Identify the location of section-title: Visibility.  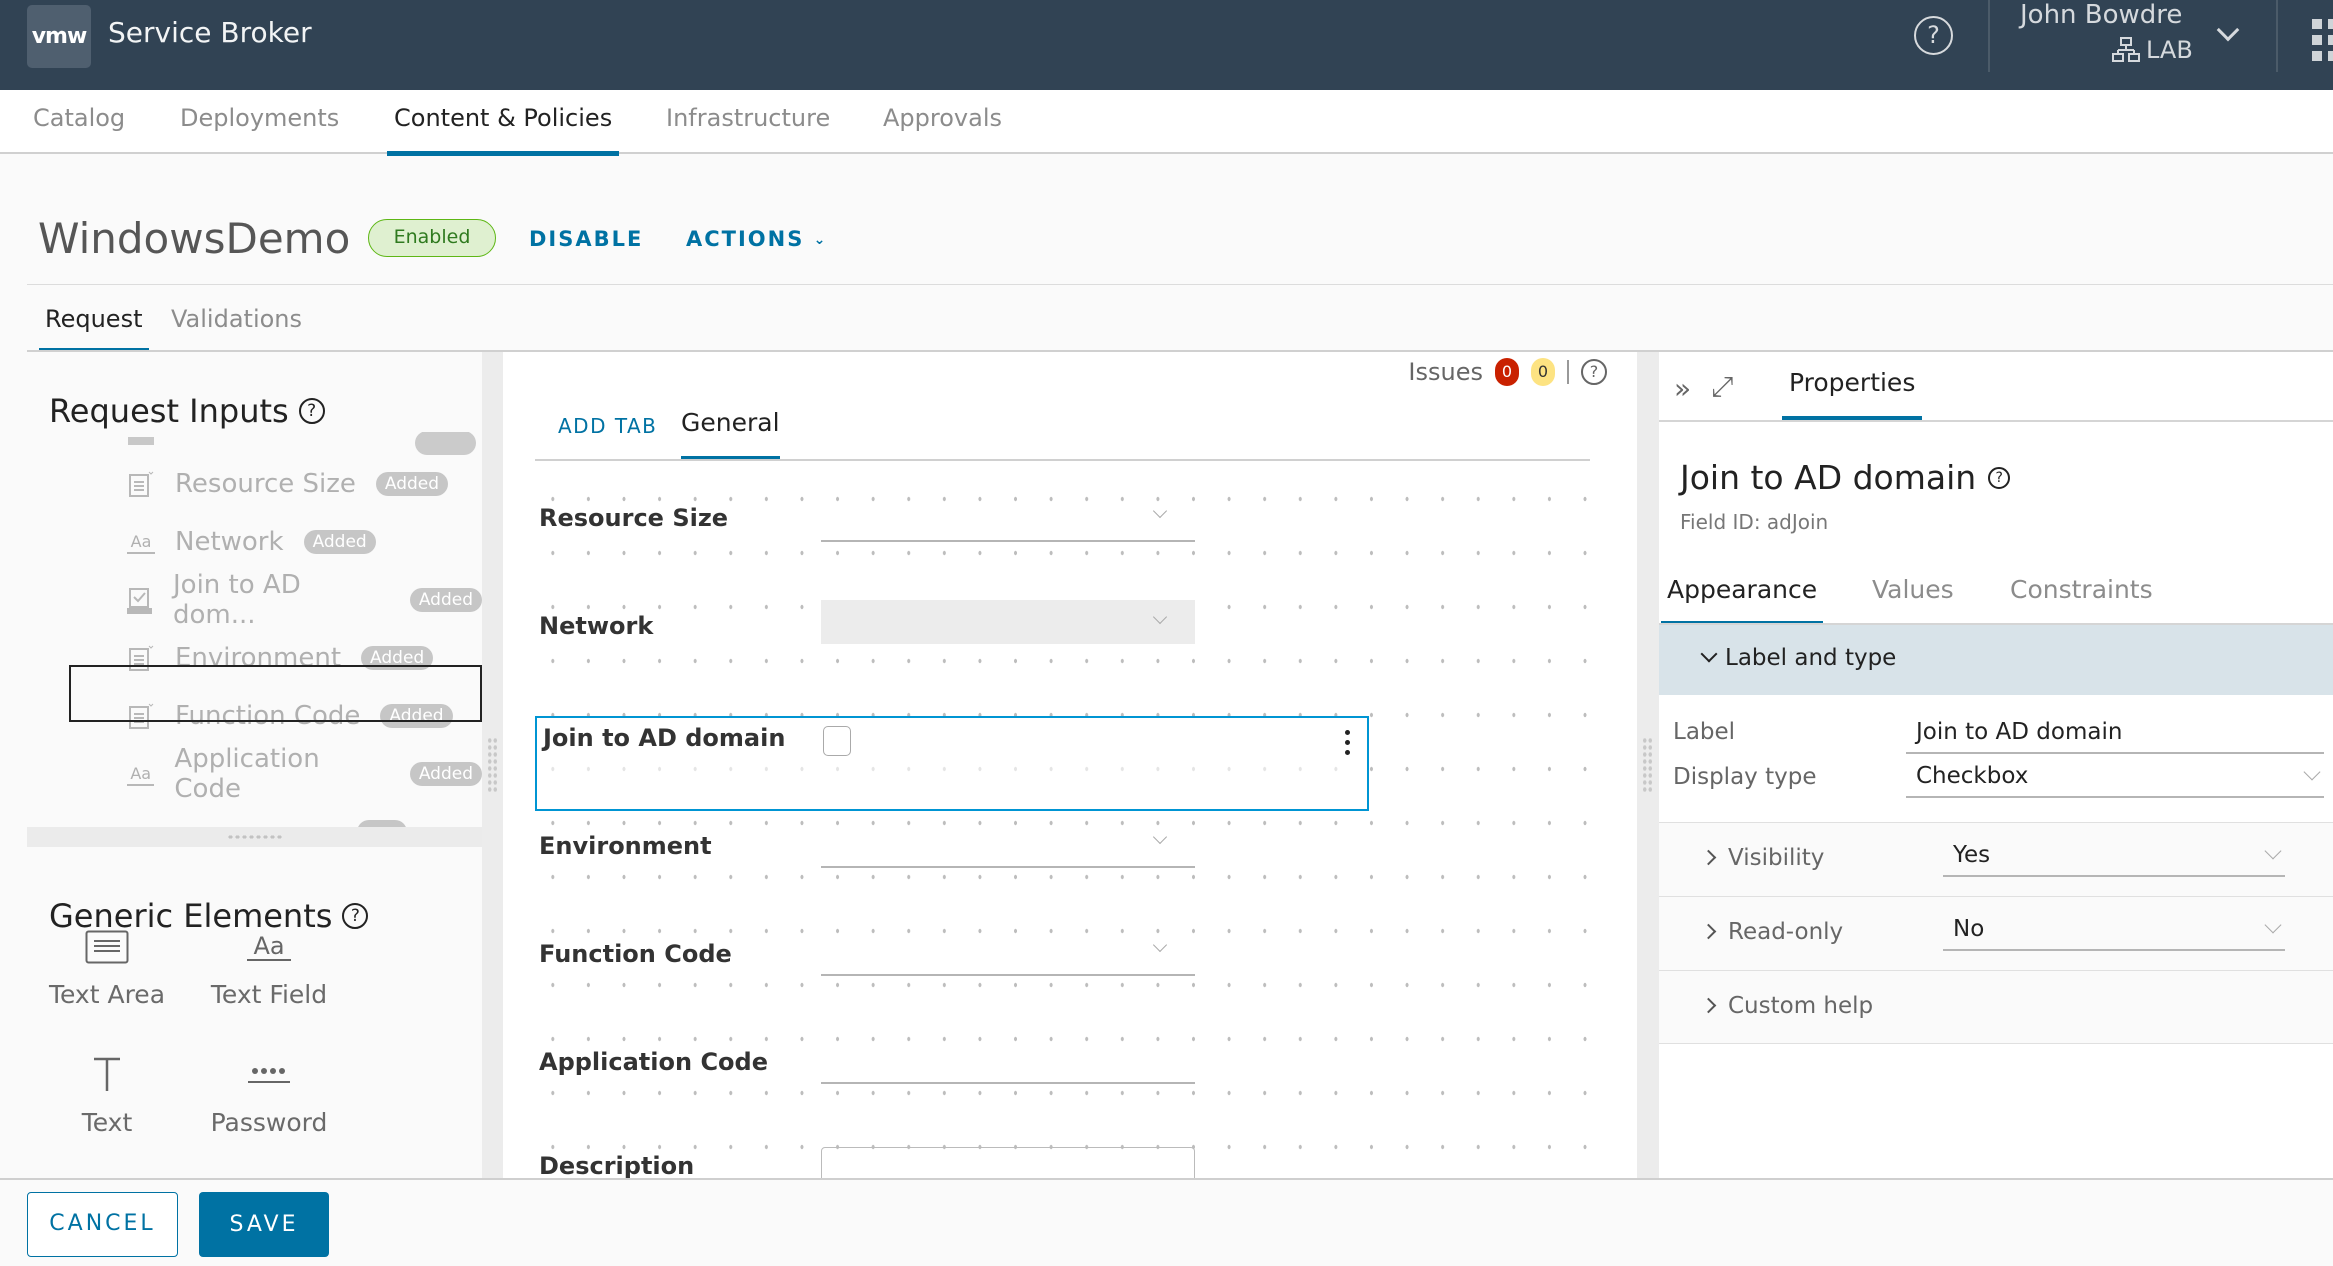
(1762, 858).